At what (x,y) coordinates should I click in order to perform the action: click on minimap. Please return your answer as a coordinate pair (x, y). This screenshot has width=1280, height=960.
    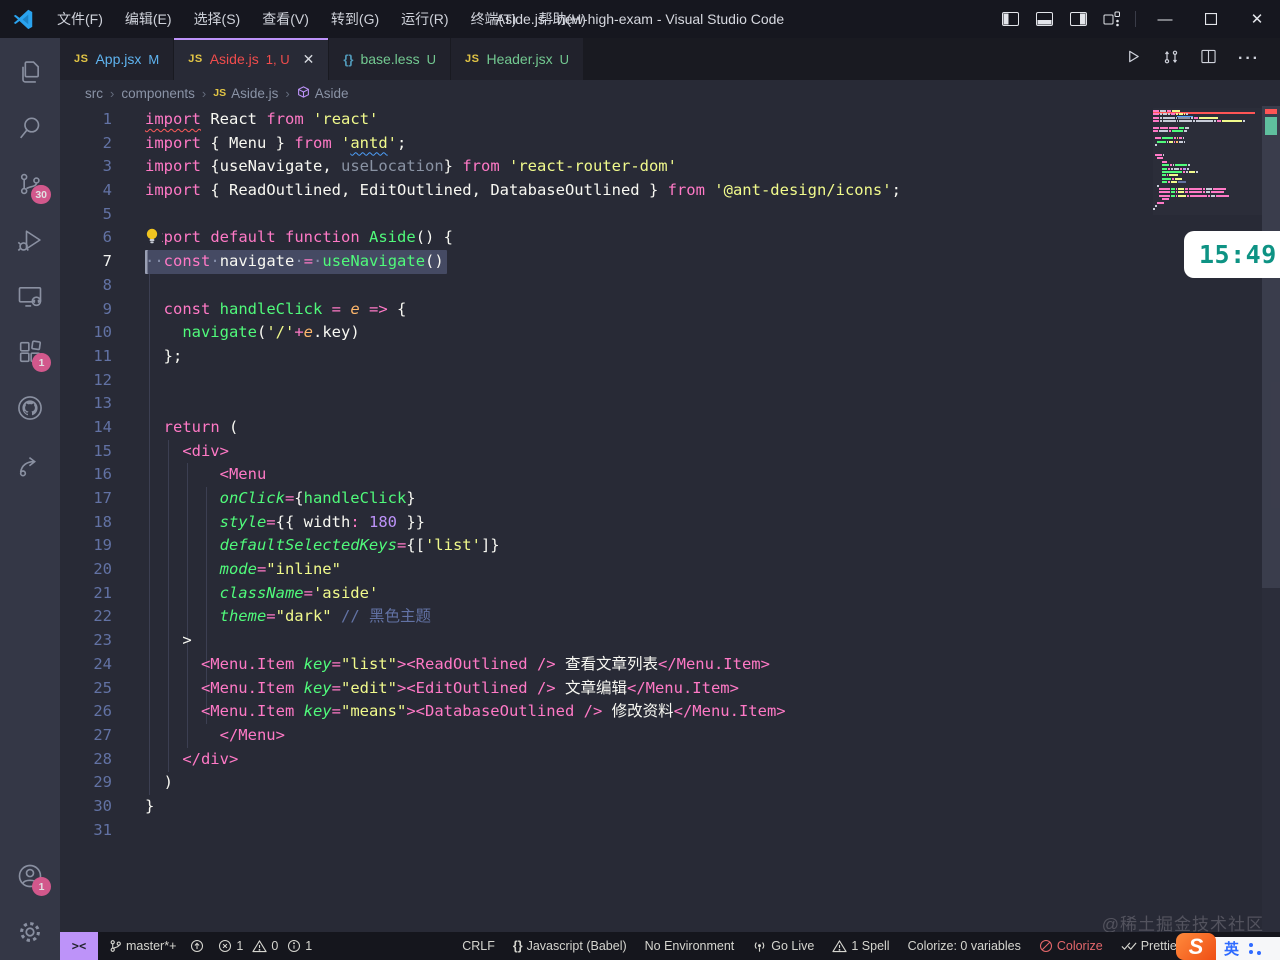
    Looking at the image, I should click on (1207, 161).